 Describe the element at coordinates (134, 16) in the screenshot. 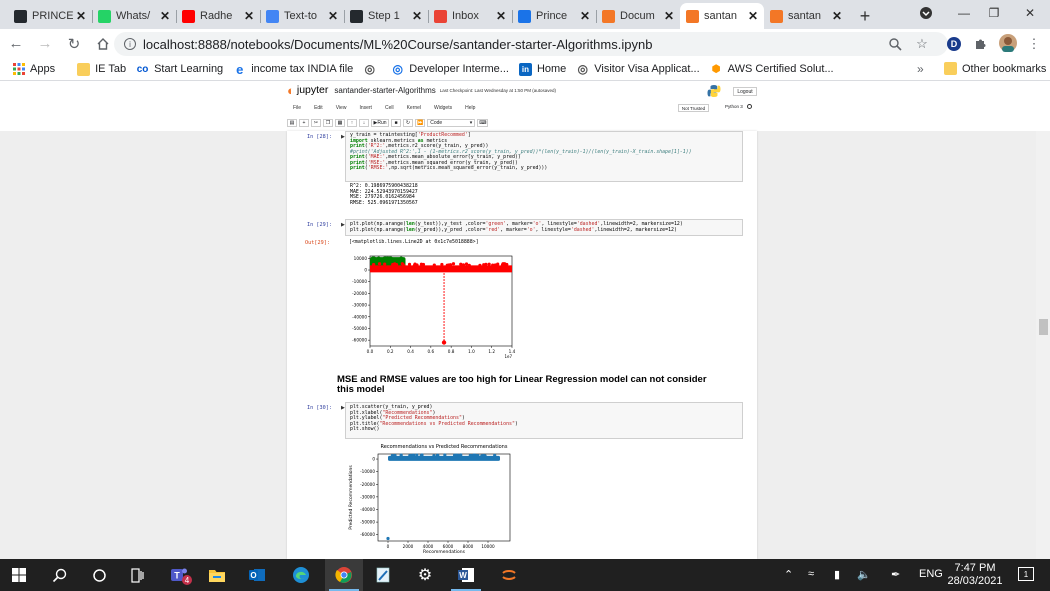

I see `browser-tab: Whats/ ✕` at that location.